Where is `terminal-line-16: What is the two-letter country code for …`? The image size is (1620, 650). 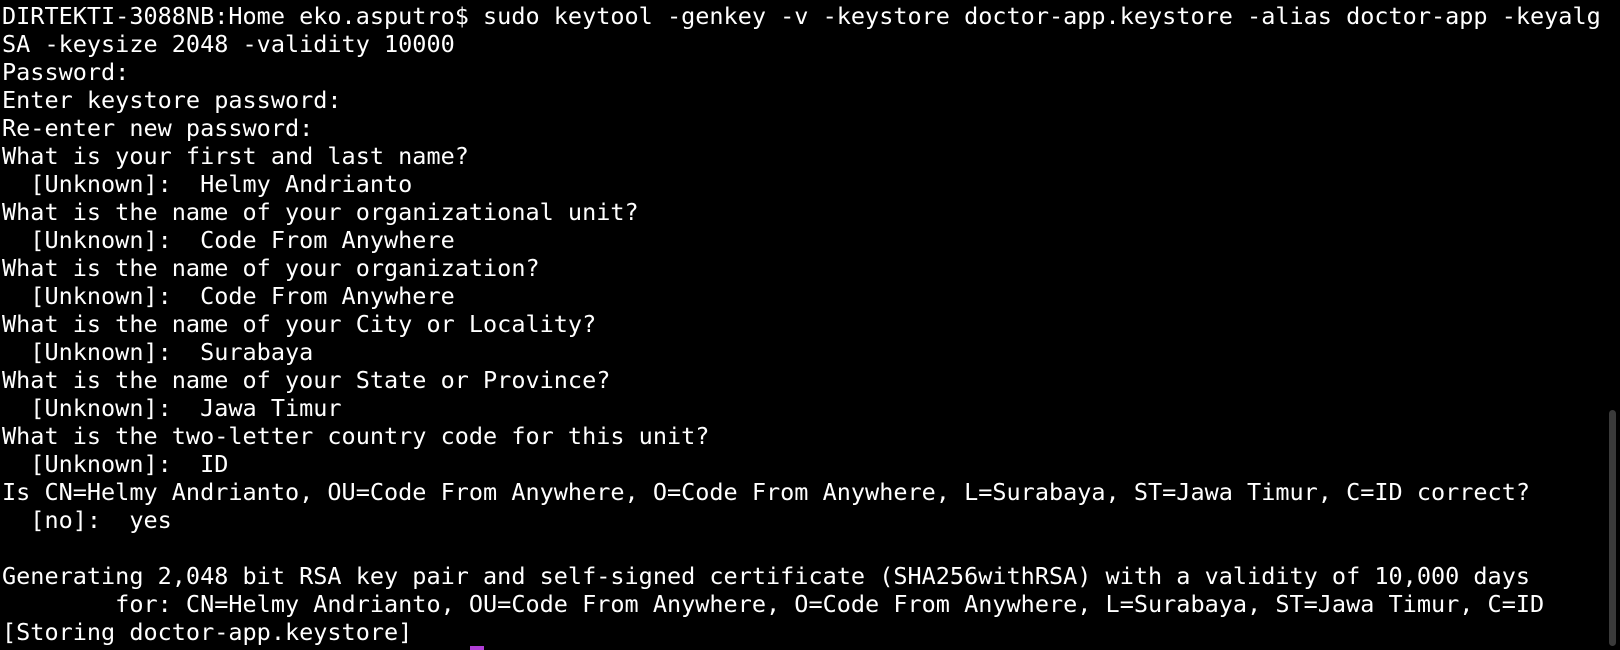 terminal-line-16: What is the two-letter country code for … is located at coordinates (356, 436).